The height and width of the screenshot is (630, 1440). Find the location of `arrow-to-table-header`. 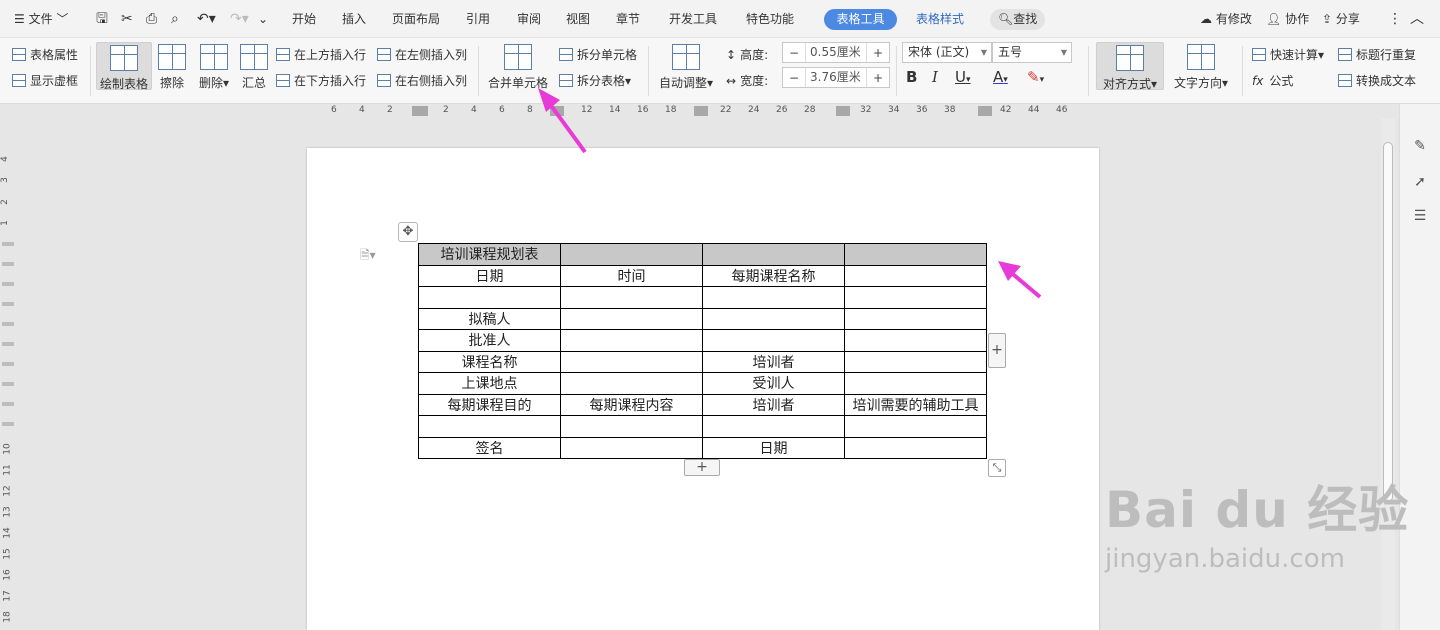

arrow-to-table-header is located at coordinates (1020, 280).